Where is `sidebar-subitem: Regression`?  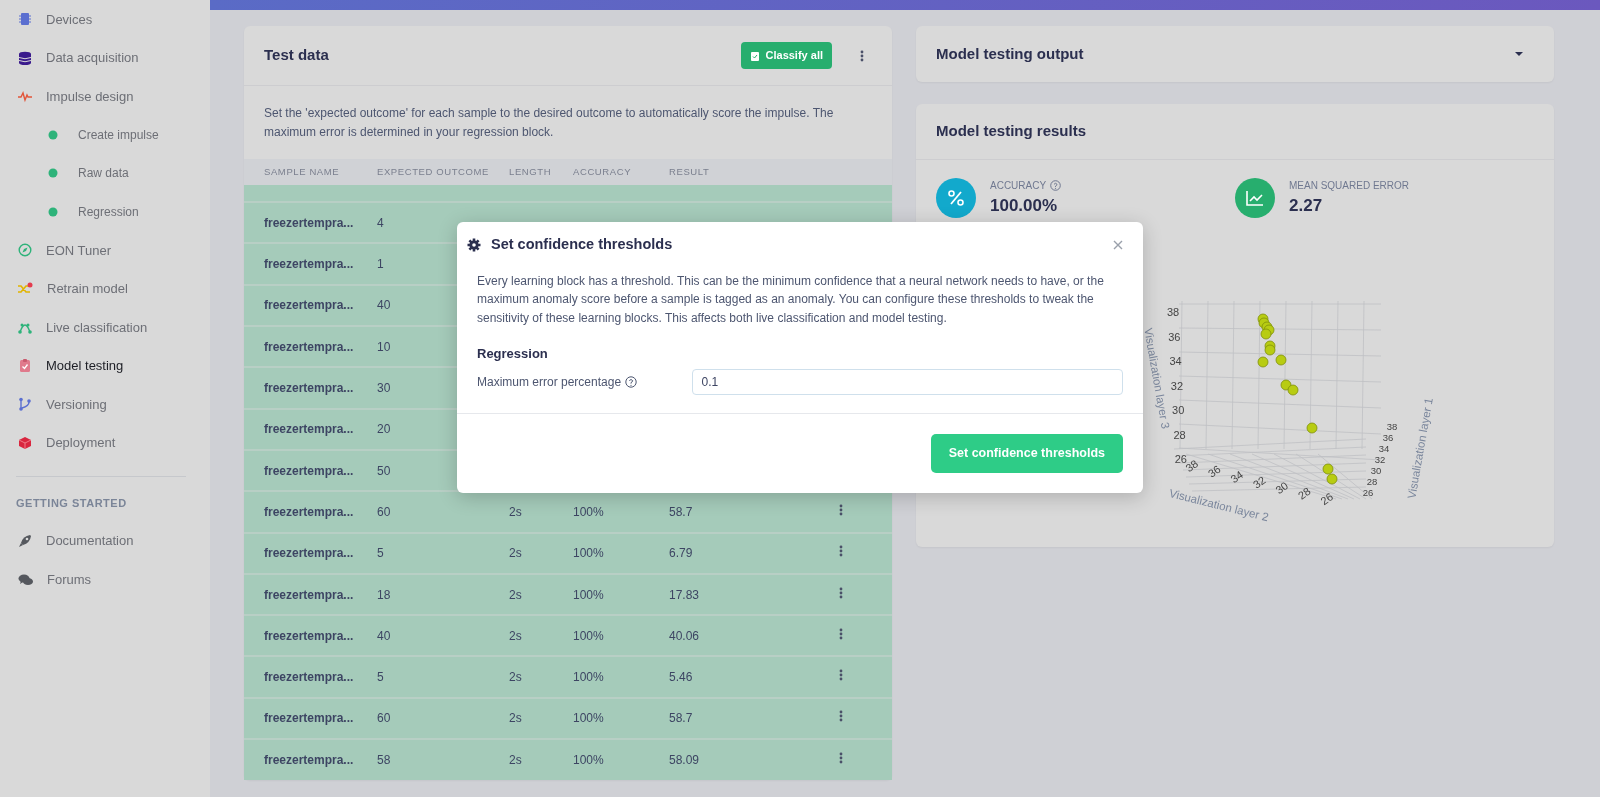 sidebar-subitem: Regression is located at coordinates (105, 211).